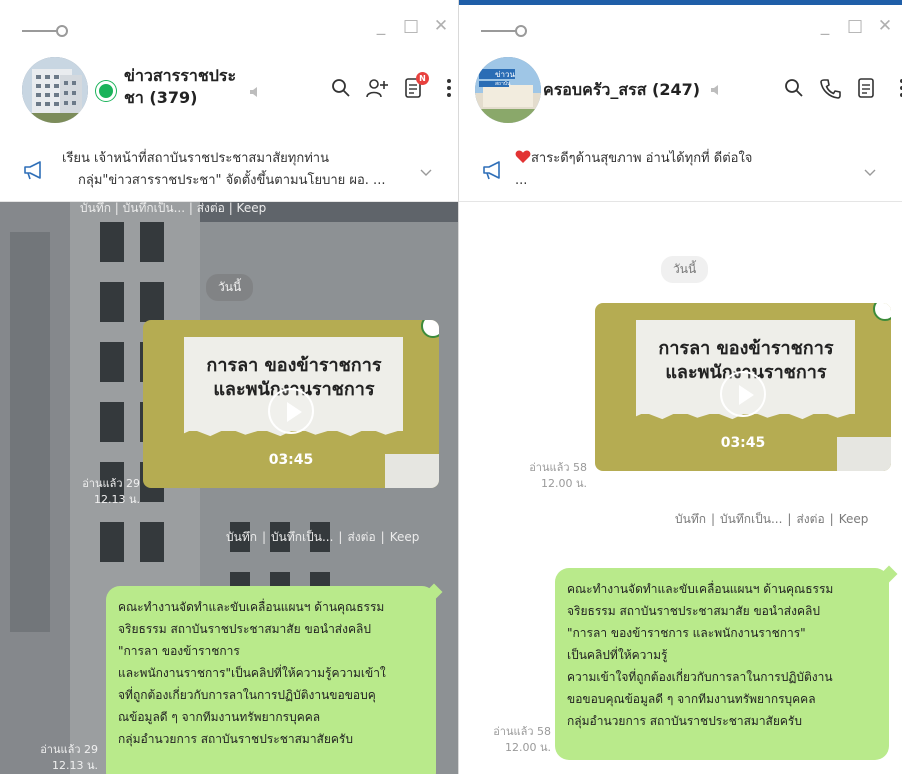 The image size is (902, 774). I want to click on message-read-receipt: อ่านแล้ว 29 12.13 น., so click(69, 757).